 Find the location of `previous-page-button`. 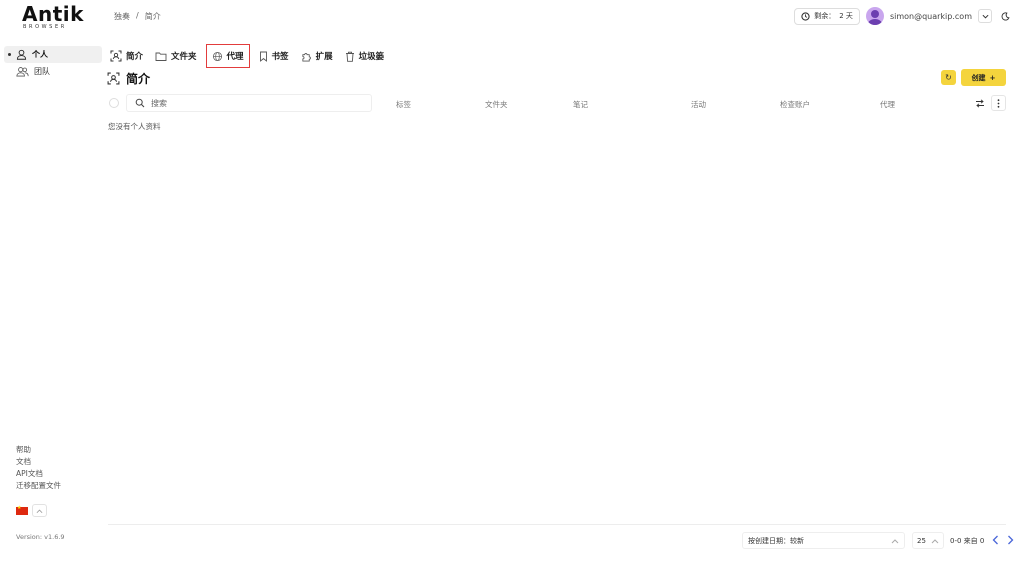

previous-page-button is located at coordinates (995, 540).